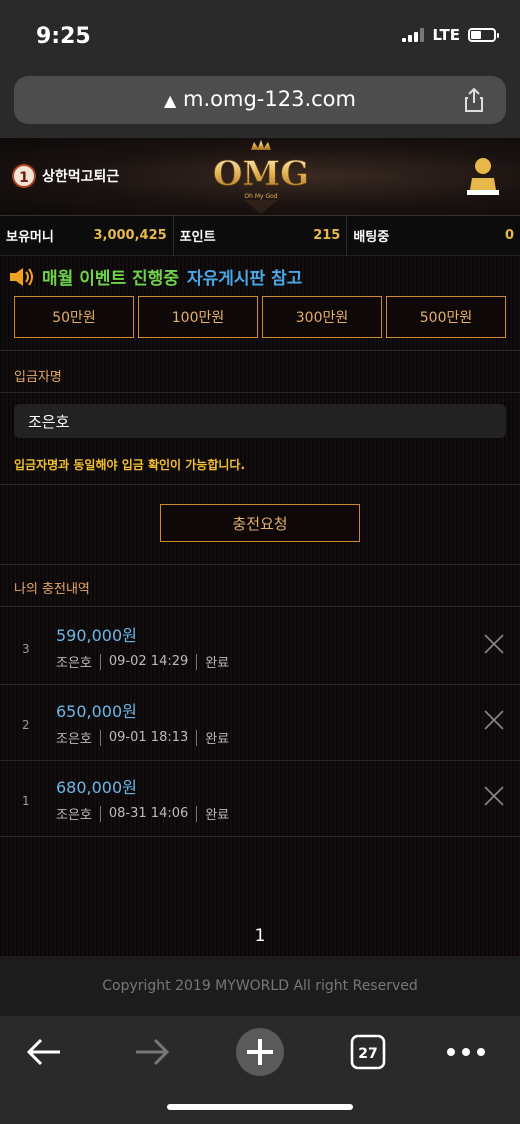 The width and height of the screenshot is (520, 1124). What do you see at coordinates (260, 36) in the screenshot?
I see `status-bar: 9:25 LTE` at bounding box center [260, 36].